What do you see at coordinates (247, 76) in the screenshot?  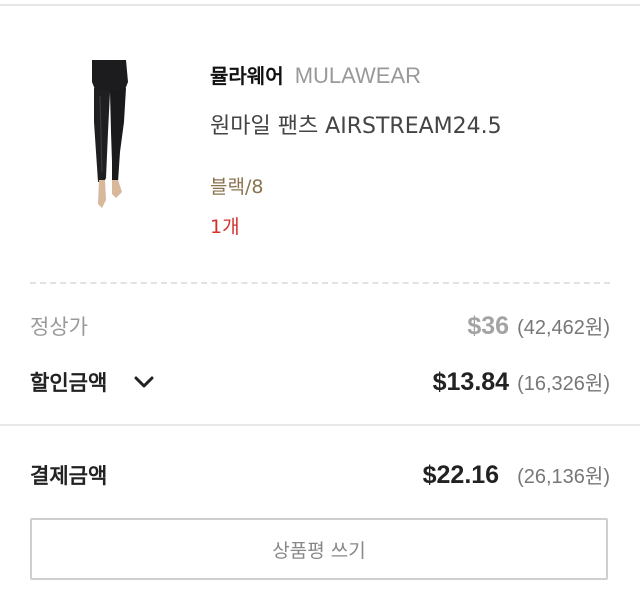 I see `brand-korean: 뮬라웨어` at bounding box center [247, 76].